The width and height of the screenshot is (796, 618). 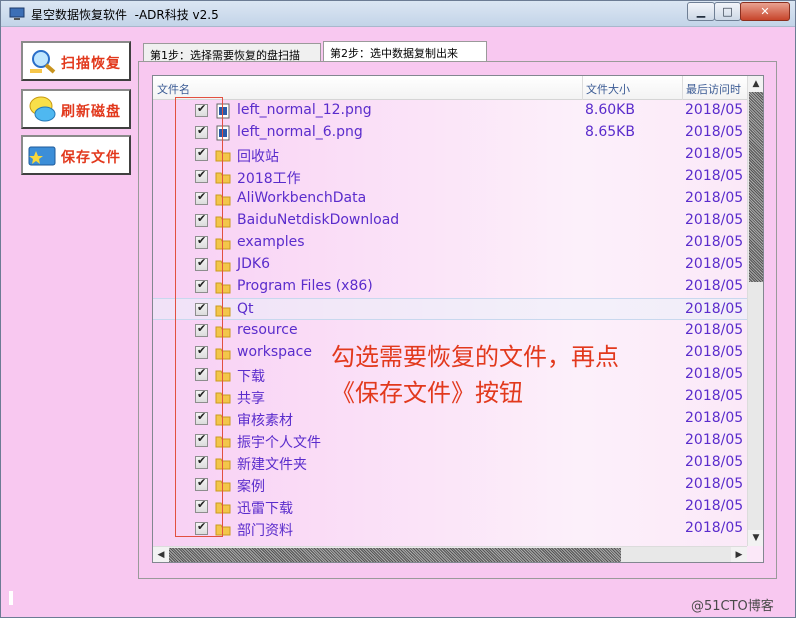 What do you see at coordinates (739, 554) in the screenshot?
I see `scroll-right-arrow-icon: ▶` at bounding box center [739, 554].